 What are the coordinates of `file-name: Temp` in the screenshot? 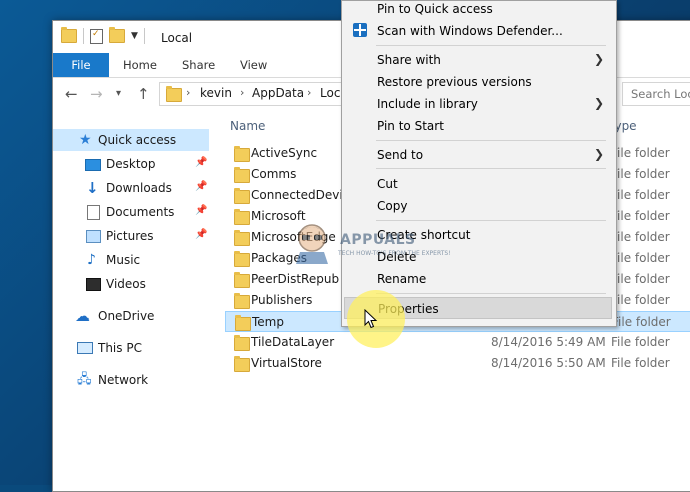 It's located at (268, 322).